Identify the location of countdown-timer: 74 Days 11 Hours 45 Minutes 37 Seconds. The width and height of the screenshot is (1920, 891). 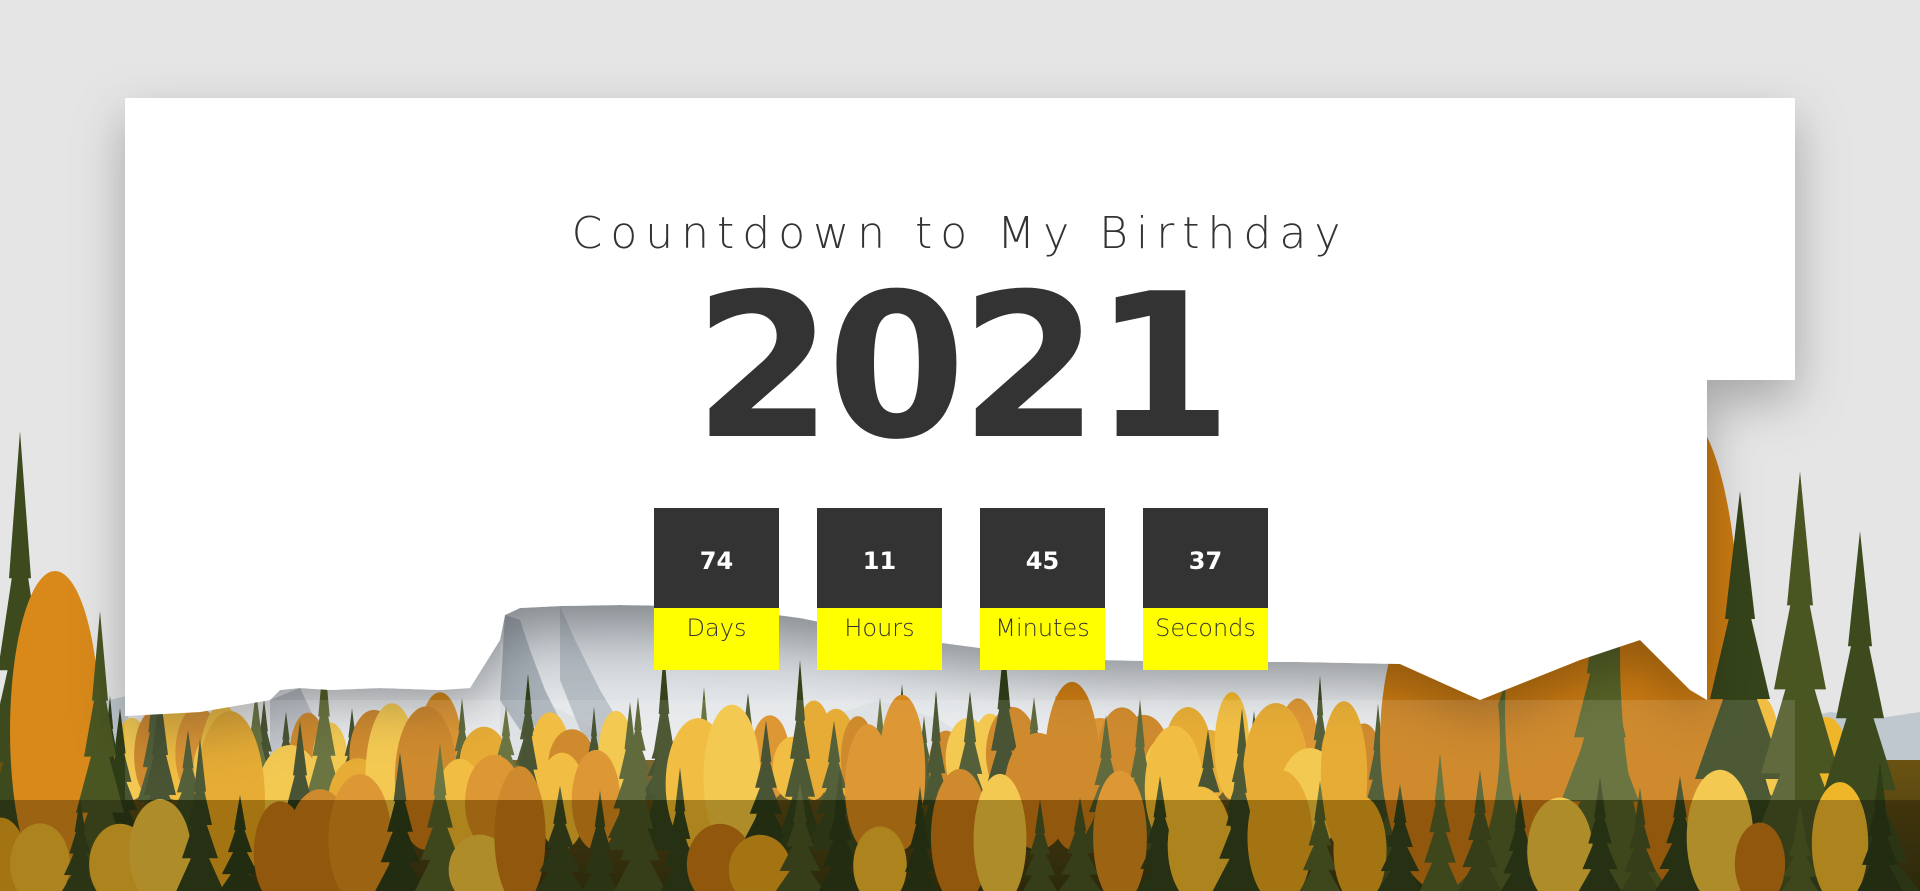
(961, 589).